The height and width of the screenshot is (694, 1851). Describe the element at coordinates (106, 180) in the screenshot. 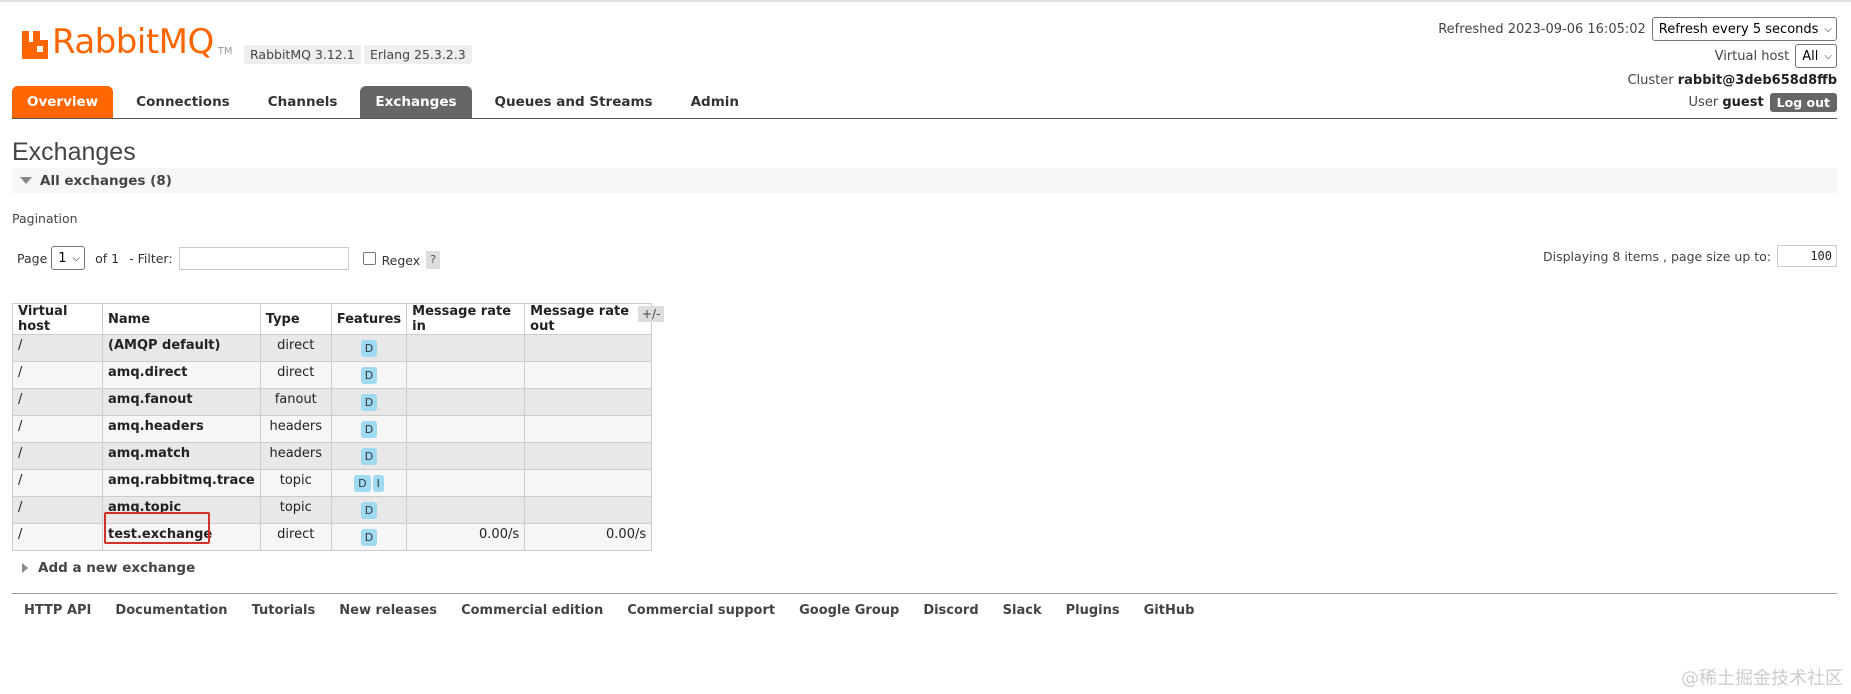

I see `section-label: All exchanges (8)` at that location.